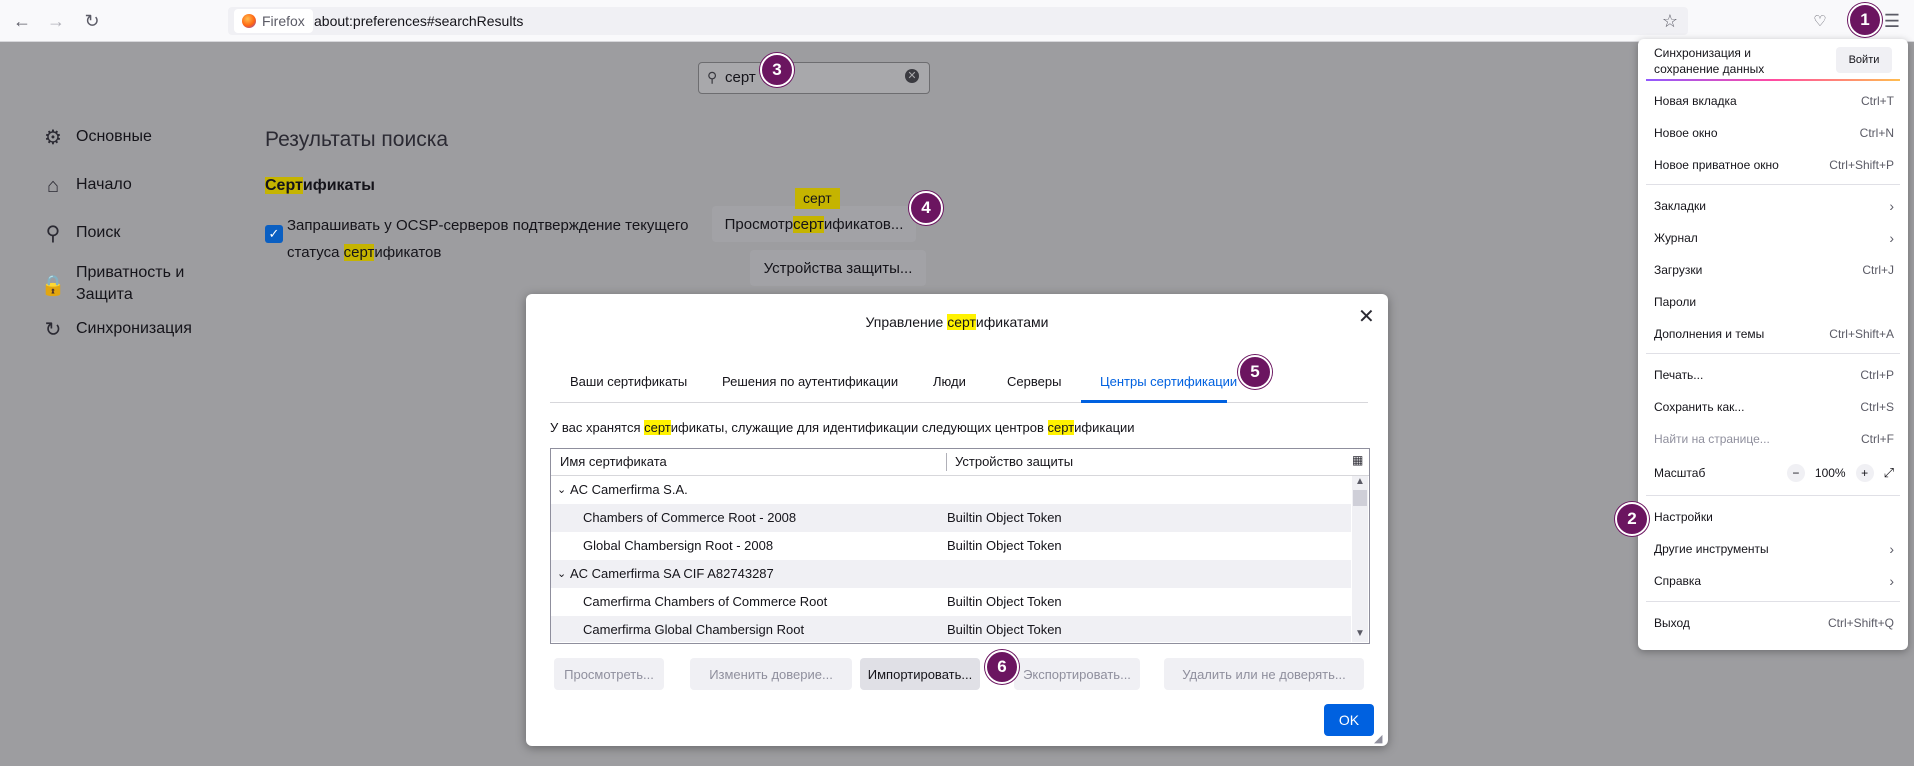  What do you see at coordinates (92, 21) in the screenshot?
I see `reload-icon: ↻` at bounding box center [92, 21].